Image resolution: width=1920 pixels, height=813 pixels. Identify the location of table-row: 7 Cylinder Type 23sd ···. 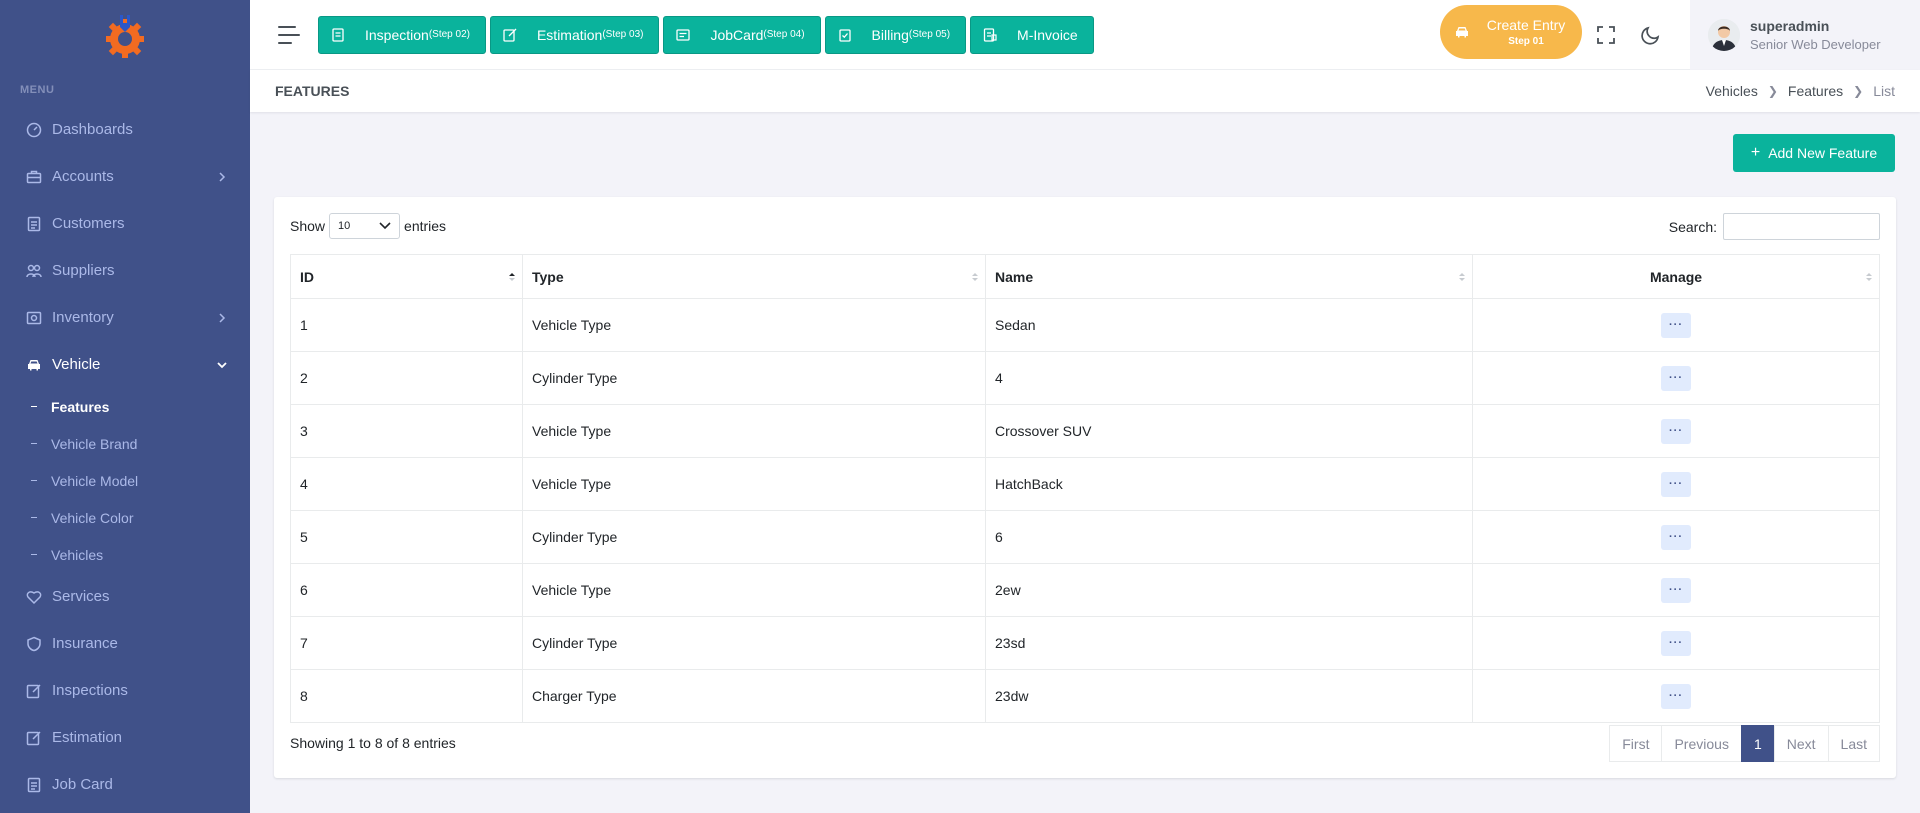
(1085, 643).